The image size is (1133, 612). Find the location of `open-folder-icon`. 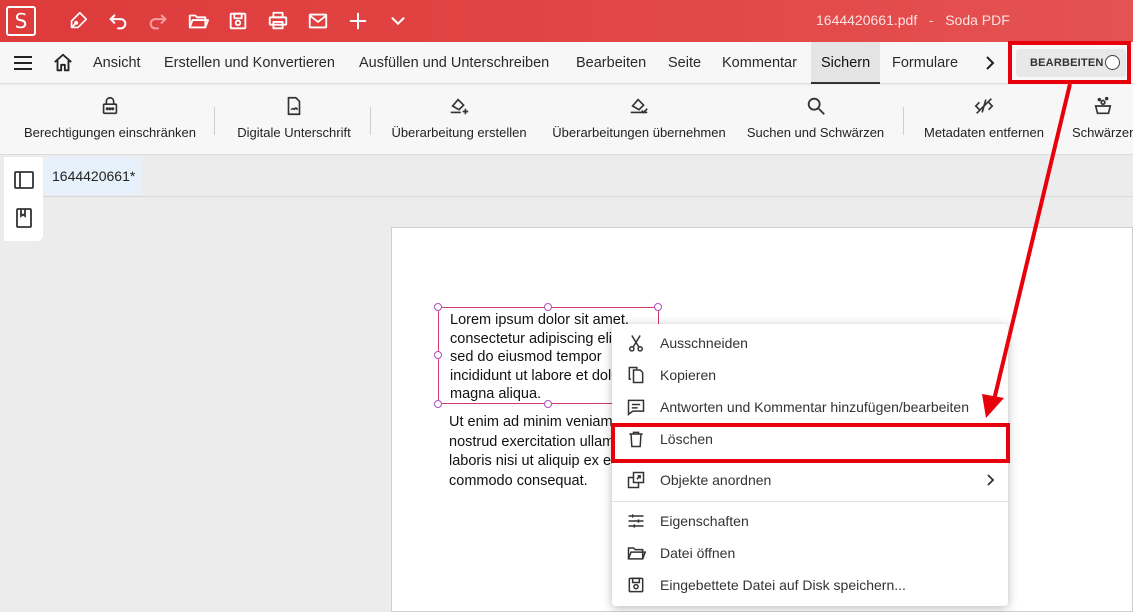

open-folder-icon is located at coordinates (198, 21).